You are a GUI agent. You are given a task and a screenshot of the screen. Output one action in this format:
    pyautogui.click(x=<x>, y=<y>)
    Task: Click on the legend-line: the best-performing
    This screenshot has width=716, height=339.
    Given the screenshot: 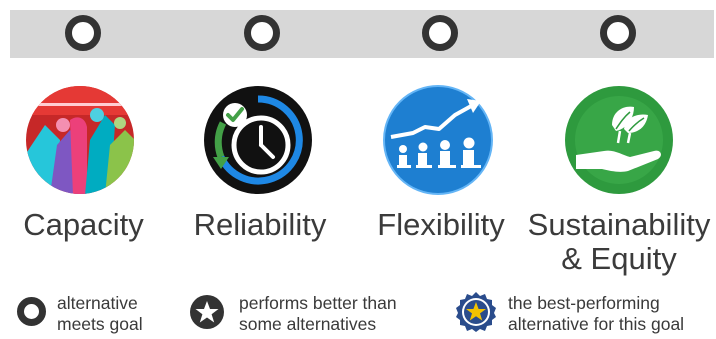 What is the action you would take?
    pyautogui.click(x=584, y=303)
    